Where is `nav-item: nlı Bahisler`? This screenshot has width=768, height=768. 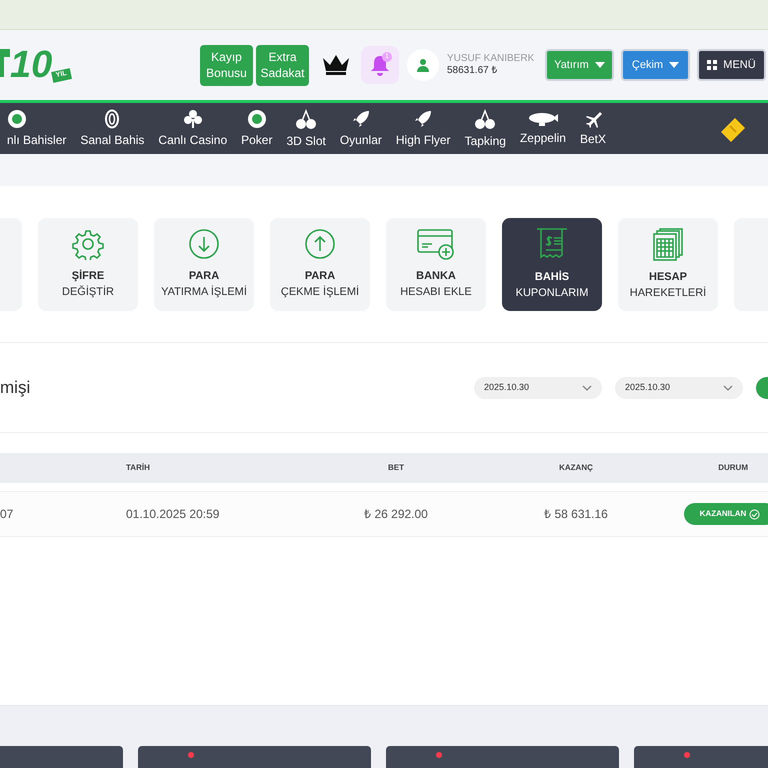
nav-item: nlı Bahisler is located at coordinates (37, 128).